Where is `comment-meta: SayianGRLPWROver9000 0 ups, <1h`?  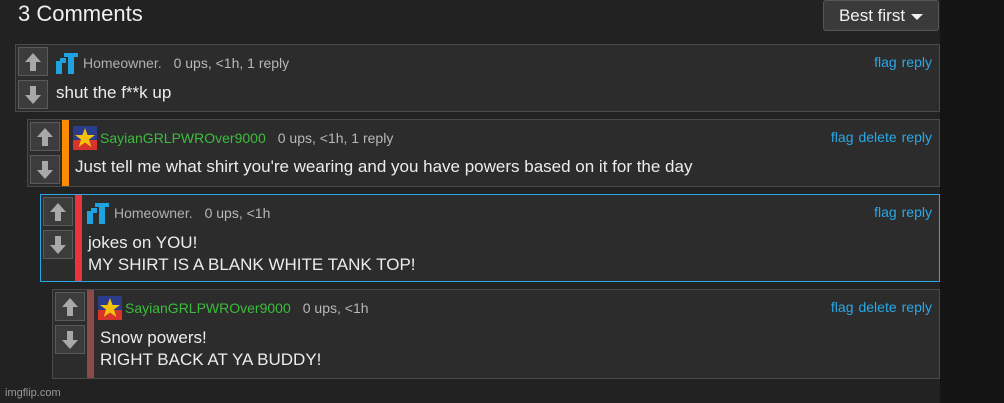 comment-meta: SayianGRLPWROver9000 0 ups, <1h is located at coordinates (233, 308).